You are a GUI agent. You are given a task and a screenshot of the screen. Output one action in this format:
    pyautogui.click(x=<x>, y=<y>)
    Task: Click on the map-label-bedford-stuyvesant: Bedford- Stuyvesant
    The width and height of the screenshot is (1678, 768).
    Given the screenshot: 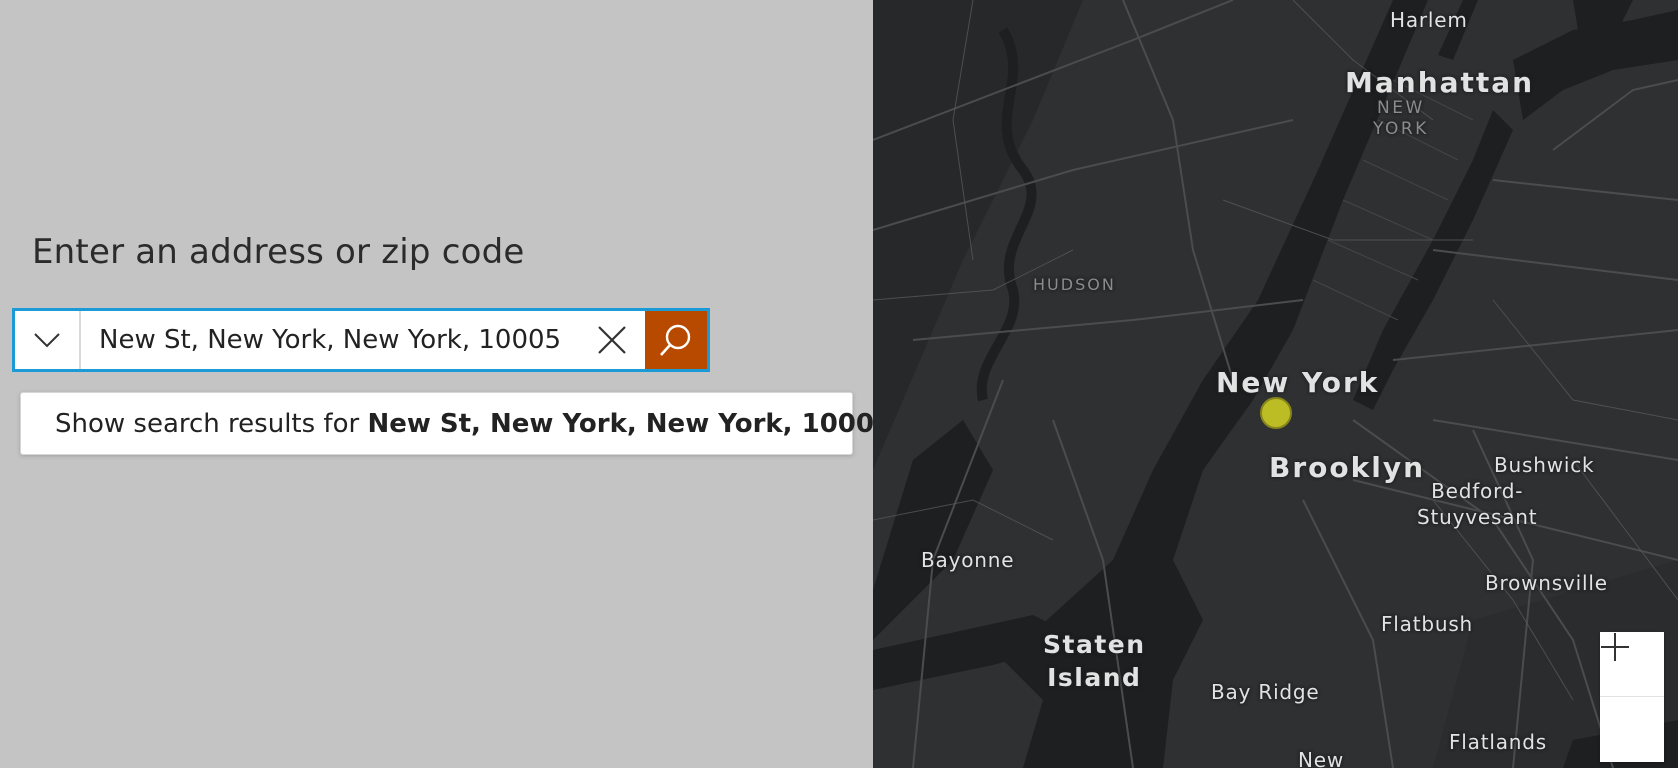 What is the action you would take?
    pyautogui.click(x=1477, y=504)
    